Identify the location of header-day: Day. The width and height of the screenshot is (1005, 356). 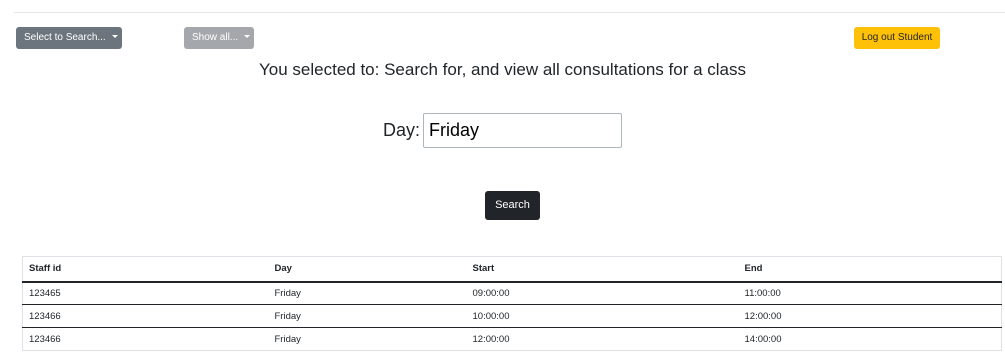
(367, 269).